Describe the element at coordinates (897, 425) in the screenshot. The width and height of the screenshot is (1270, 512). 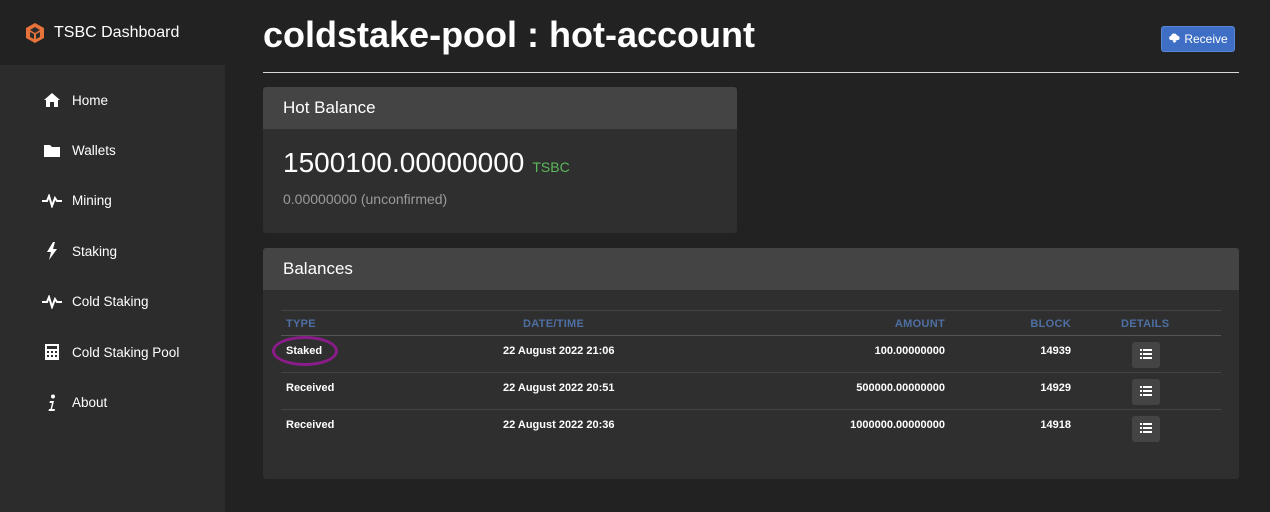
I see `cell-amount: 1000000.00000000` at that location.